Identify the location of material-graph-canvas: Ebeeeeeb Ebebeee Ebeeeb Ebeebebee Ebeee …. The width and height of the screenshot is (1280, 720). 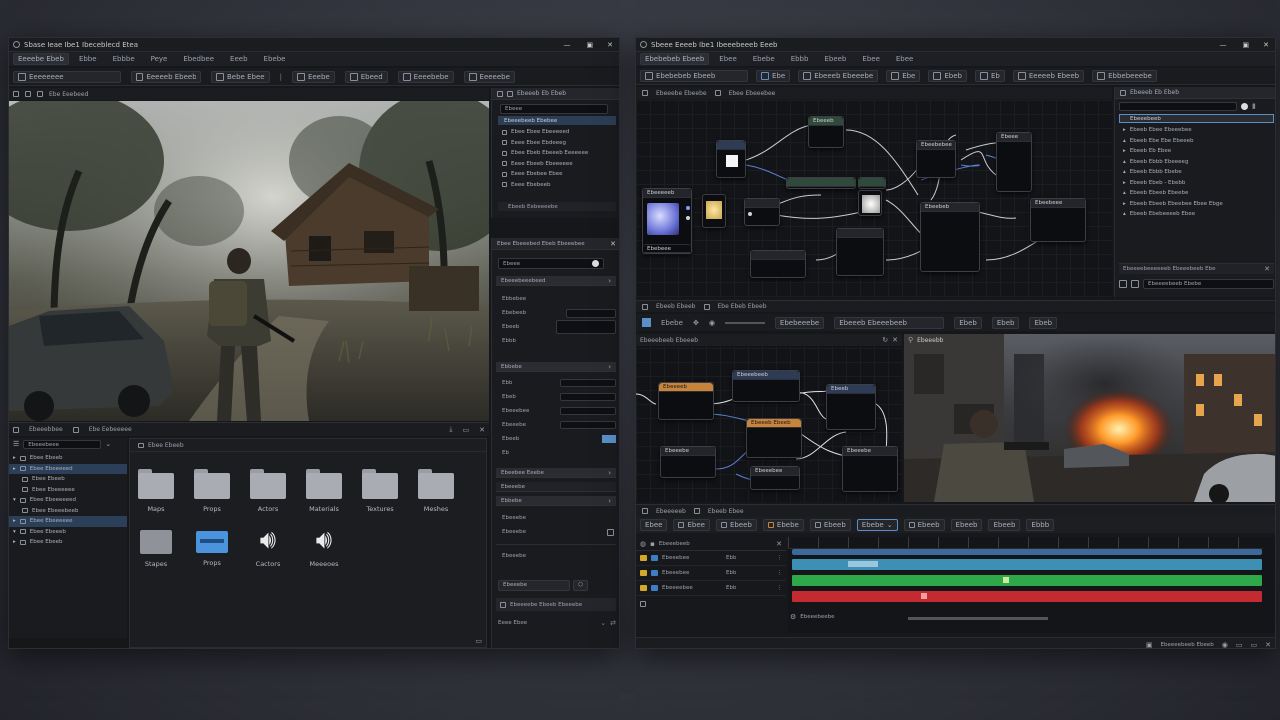
(874, 199).